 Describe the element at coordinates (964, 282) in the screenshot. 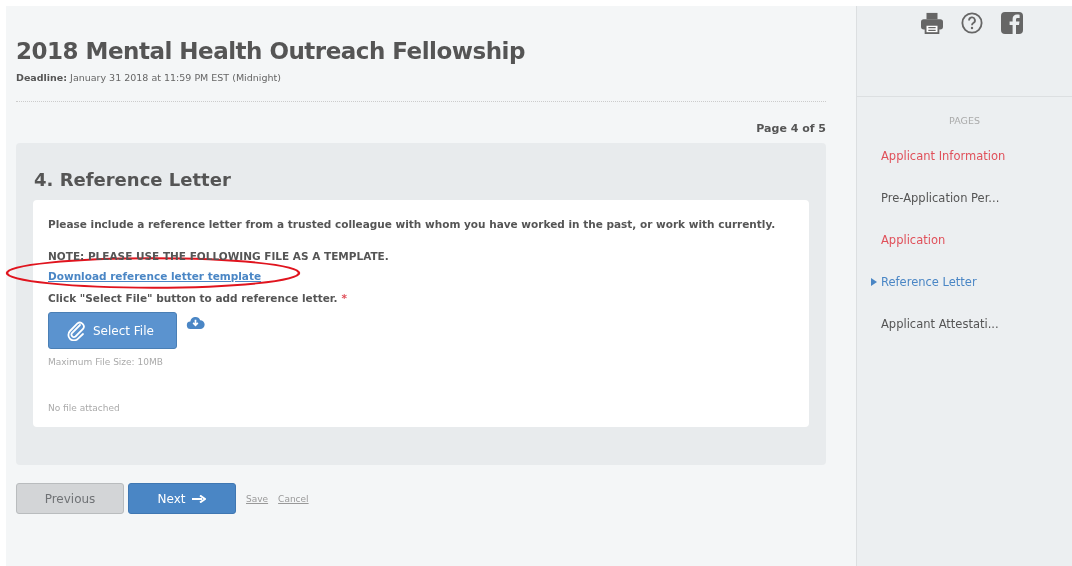

I see `page-nav-item: Reference Letter` at that location.